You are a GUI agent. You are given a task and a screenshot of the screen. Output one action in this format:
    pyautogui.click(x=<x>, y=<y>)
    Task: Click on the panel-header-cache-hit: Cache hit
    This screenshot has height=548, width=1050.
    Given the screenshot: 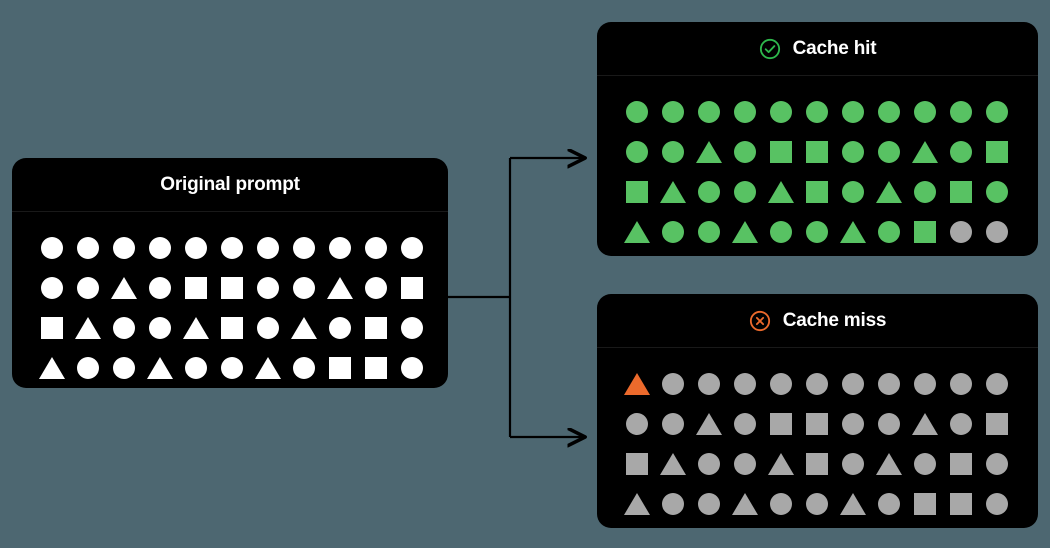 What is the action you would take?
    pyautogui.click(x=817, y=49)
    